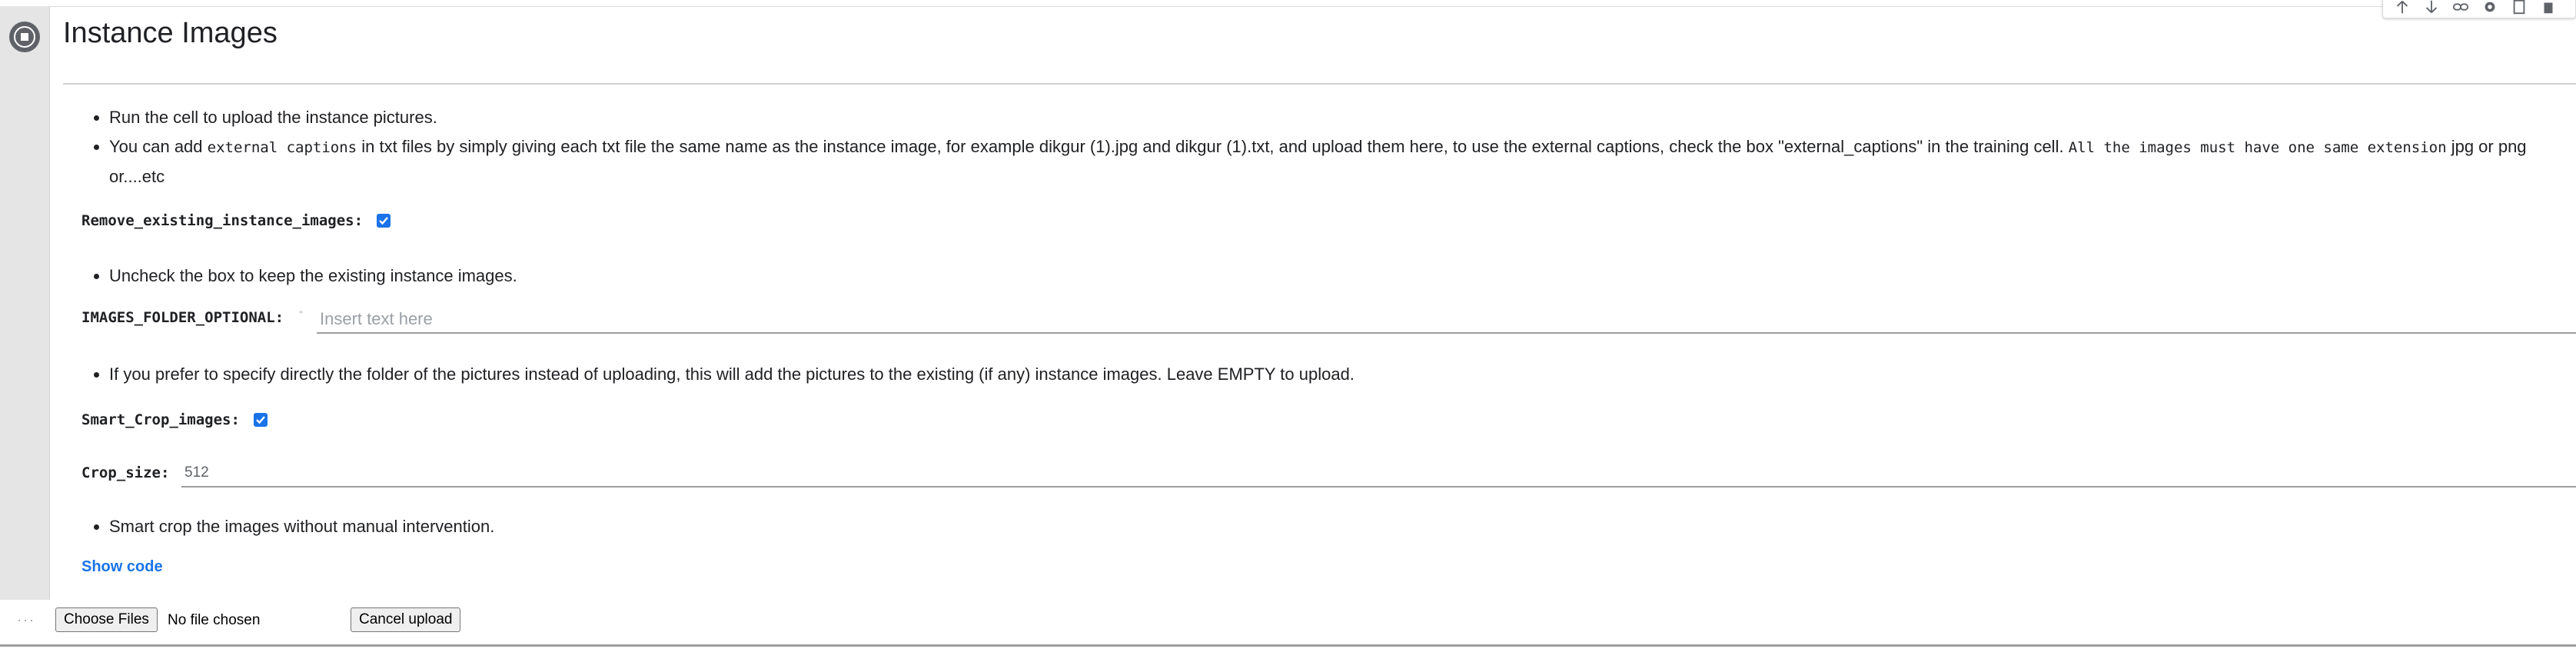 The height and width of the screenshot is (649, 2576). What do you see at coordinates (1378, 474) in the screenshot?
I see `crop-size-input` at bounding box center [1378, 474].